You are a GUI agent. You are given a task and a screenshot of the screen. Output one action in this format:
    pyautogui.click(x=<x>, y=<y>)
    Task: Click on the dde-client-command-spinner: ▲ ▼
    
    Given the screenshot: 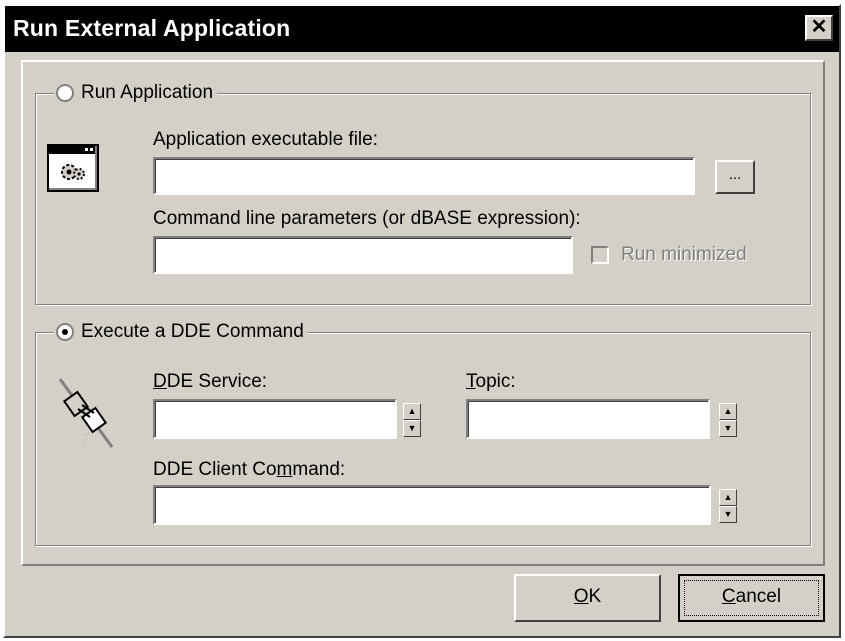 What is the action you would take?
    pyautogui.click(x=728, y=506)
    